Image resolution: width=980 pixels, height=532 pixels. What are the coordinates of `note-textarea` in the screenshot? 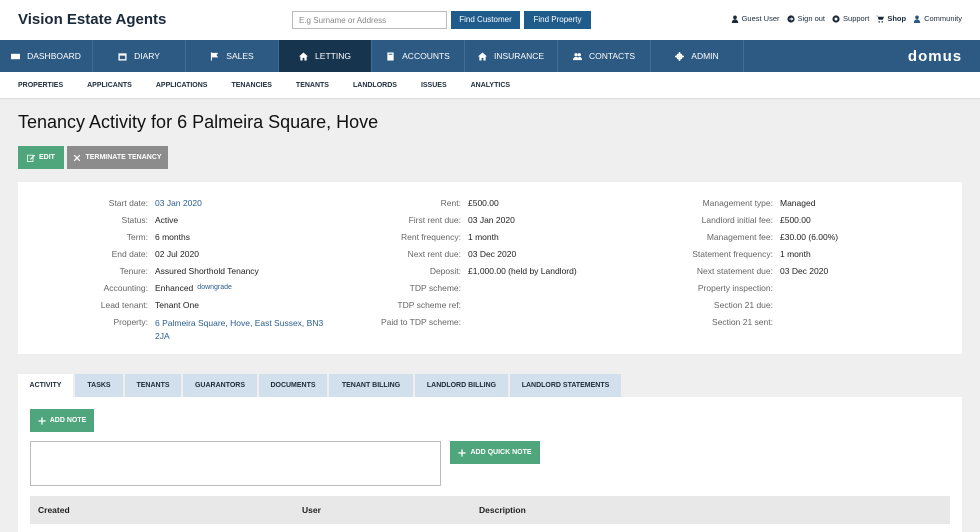 It's located at (235, 463).